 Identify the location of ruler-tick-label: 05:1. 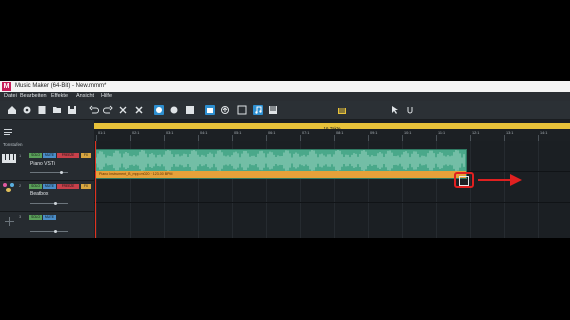
(238, 133).